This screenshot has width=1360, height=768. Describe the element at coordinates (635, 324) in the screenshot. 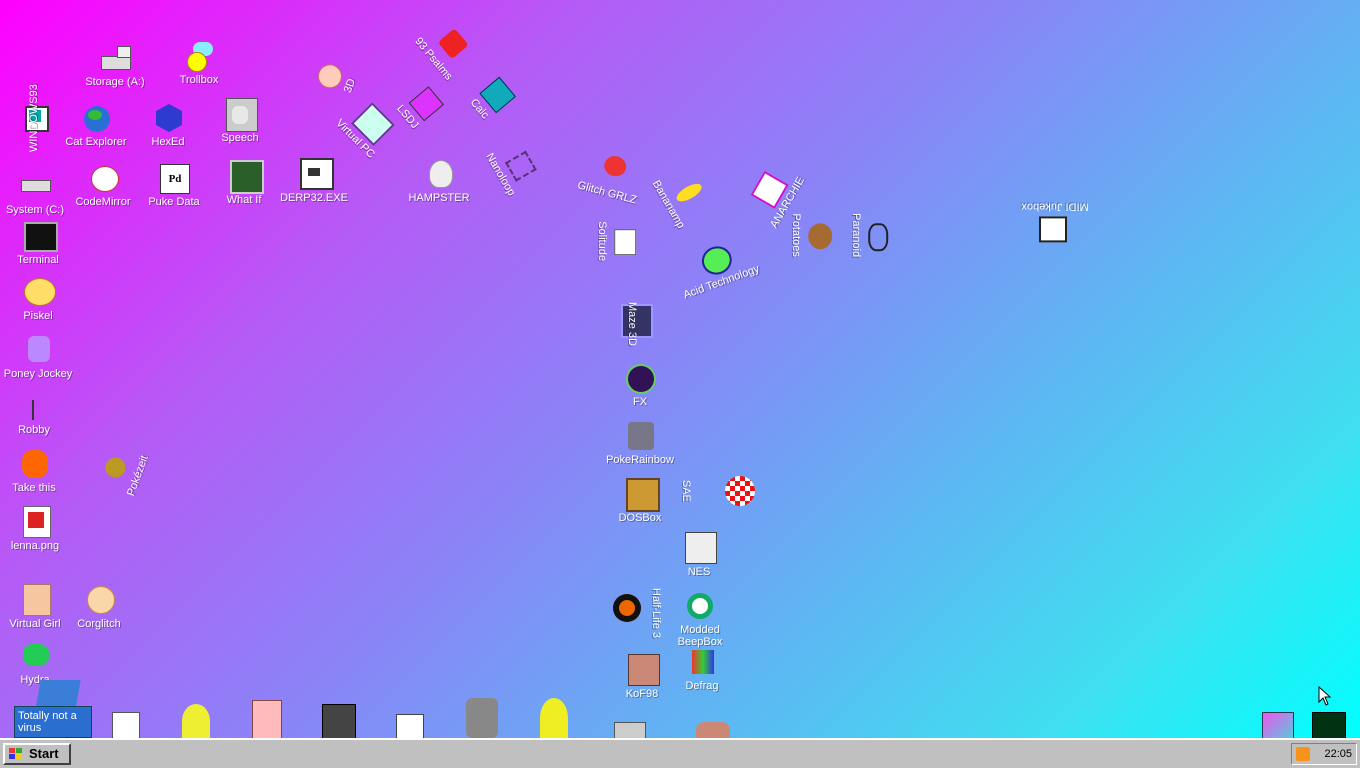

I see `maze3d-icon: Maze 3D` at that location.